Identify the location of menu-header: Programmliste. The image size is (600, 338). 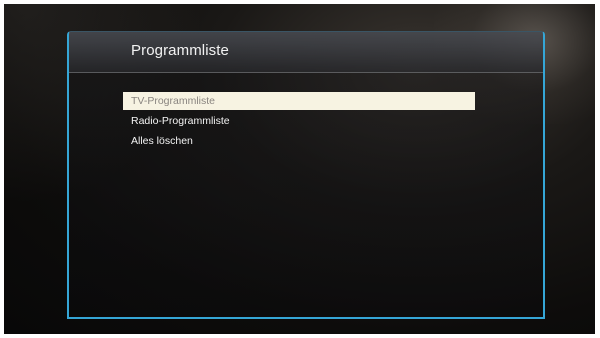
(306, 52).